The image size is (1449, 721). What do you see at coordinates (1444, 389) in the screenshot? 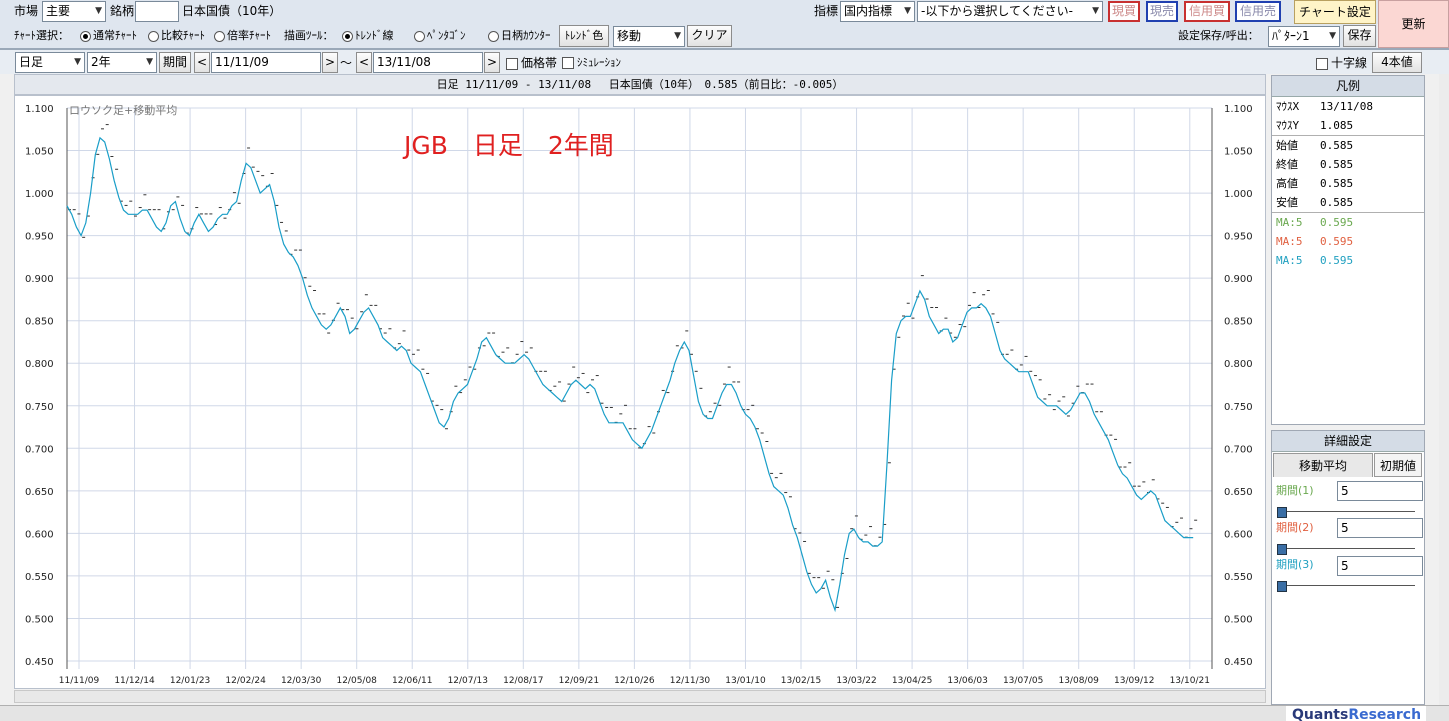
I see `right-scroll-edge` at bounding box center [1444, 389].